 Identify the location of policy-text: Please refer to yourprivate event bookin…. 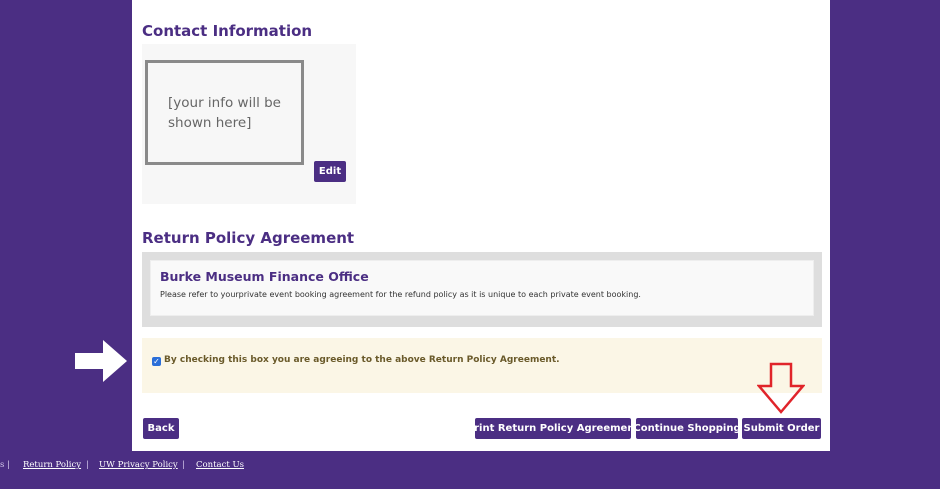
(400, 294).